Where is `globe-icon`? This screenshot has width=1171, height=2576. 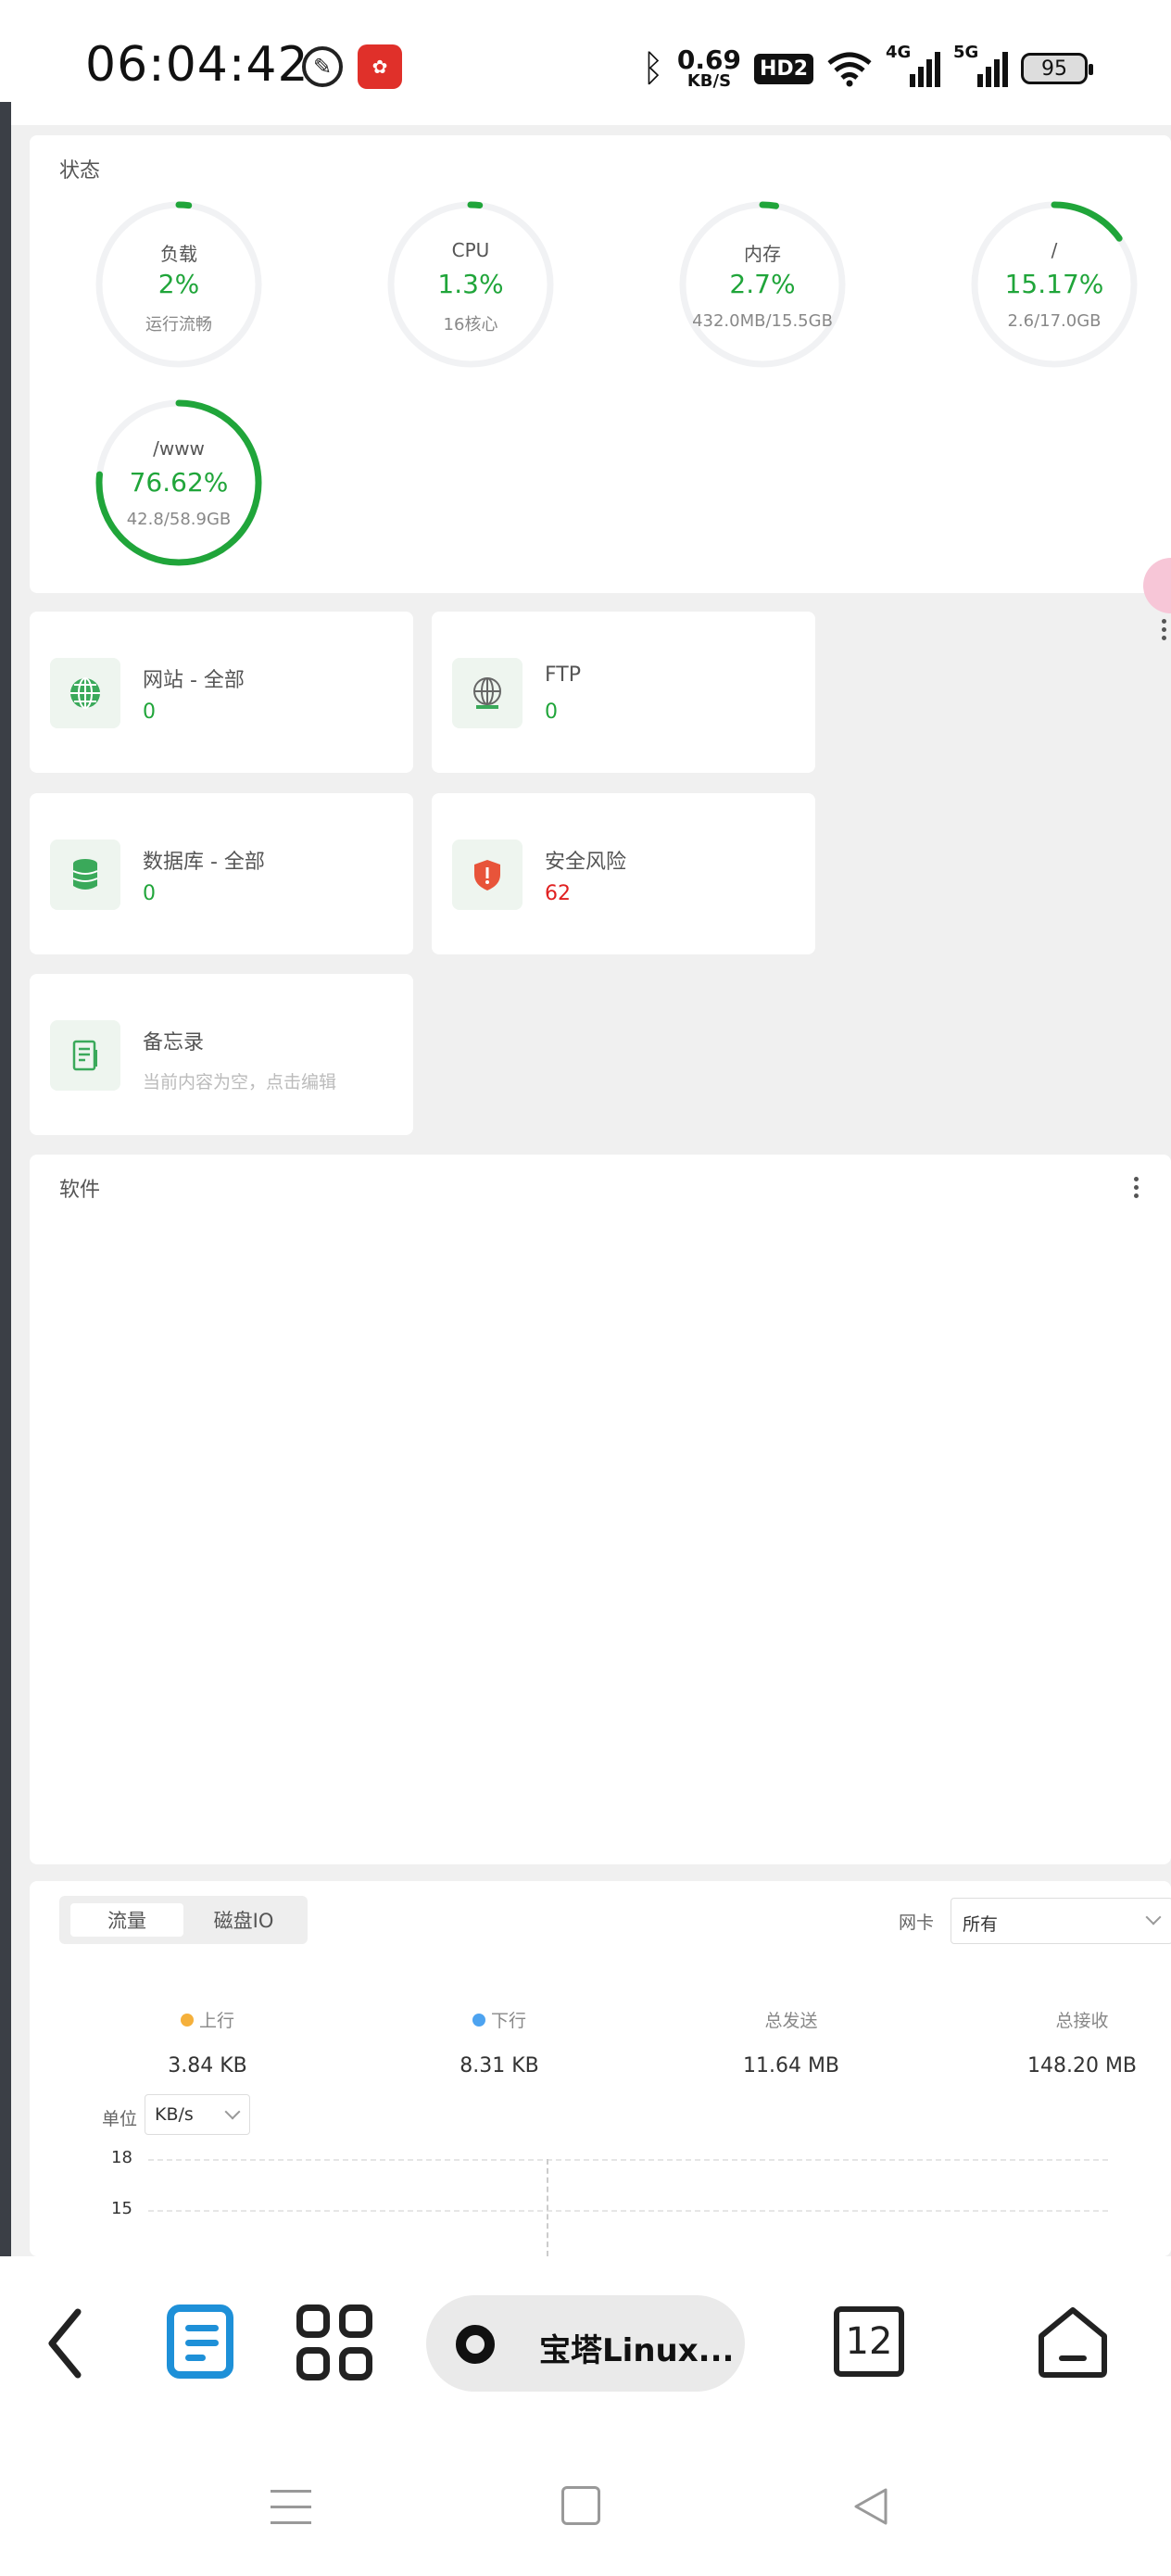 globe-icon is located at coordinates (85, 693).